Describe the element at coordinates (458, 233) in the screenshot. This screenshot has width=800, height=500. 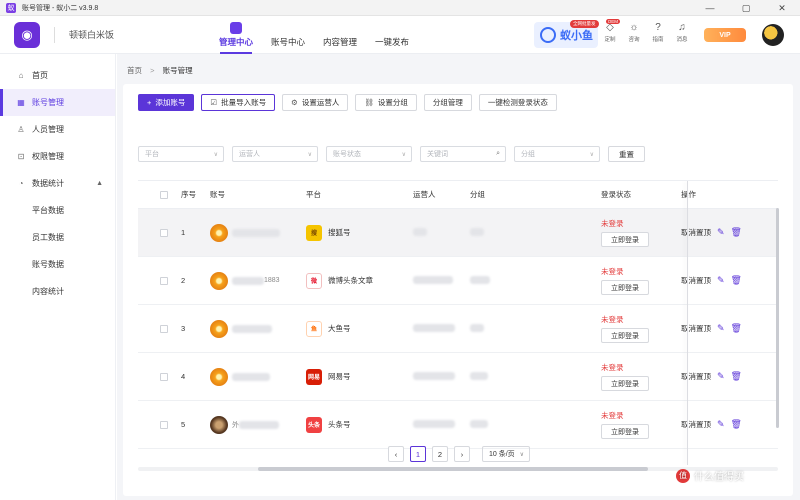
I see `table-row: 1 搜 搜狐号 未登录 立即登录 取消置顶 ✎ 🗑` at that location.